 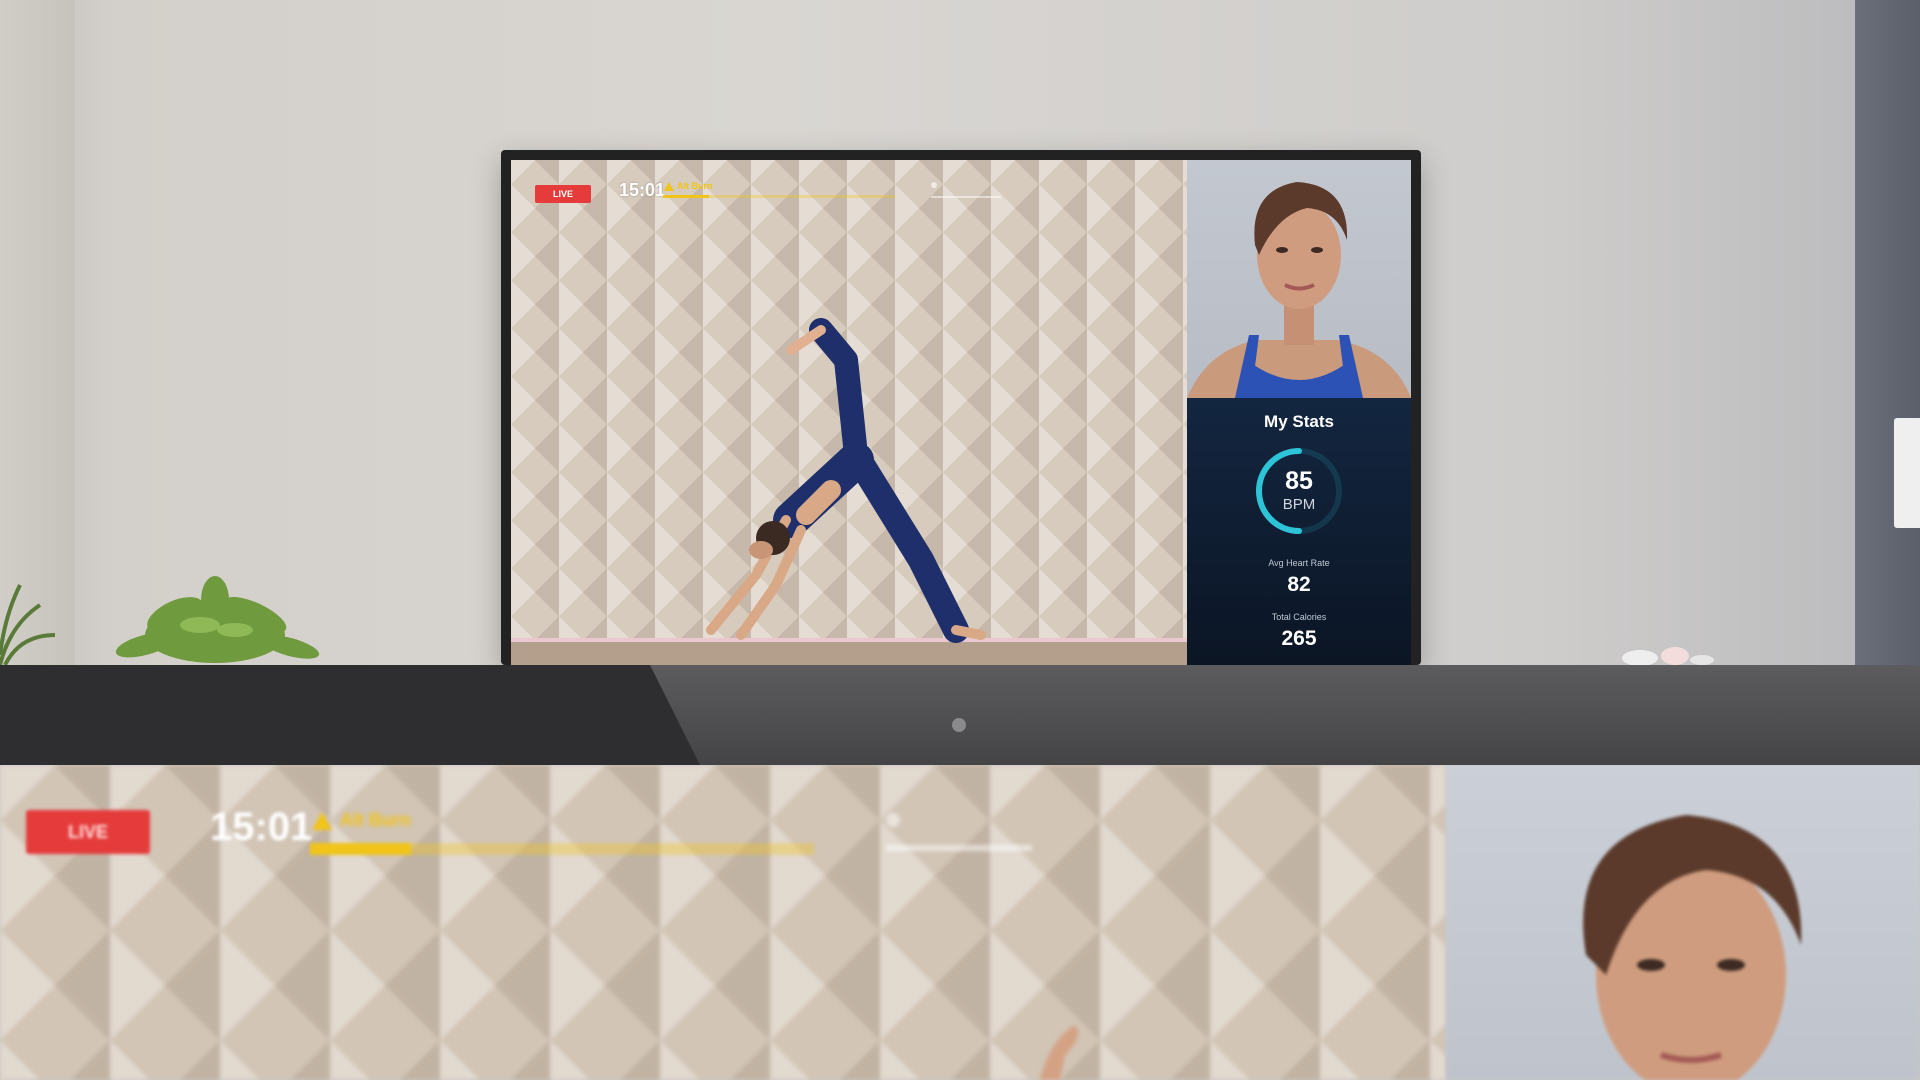 I want to click on zoomed-segment-progress-fill, so click(x=360, y=849).